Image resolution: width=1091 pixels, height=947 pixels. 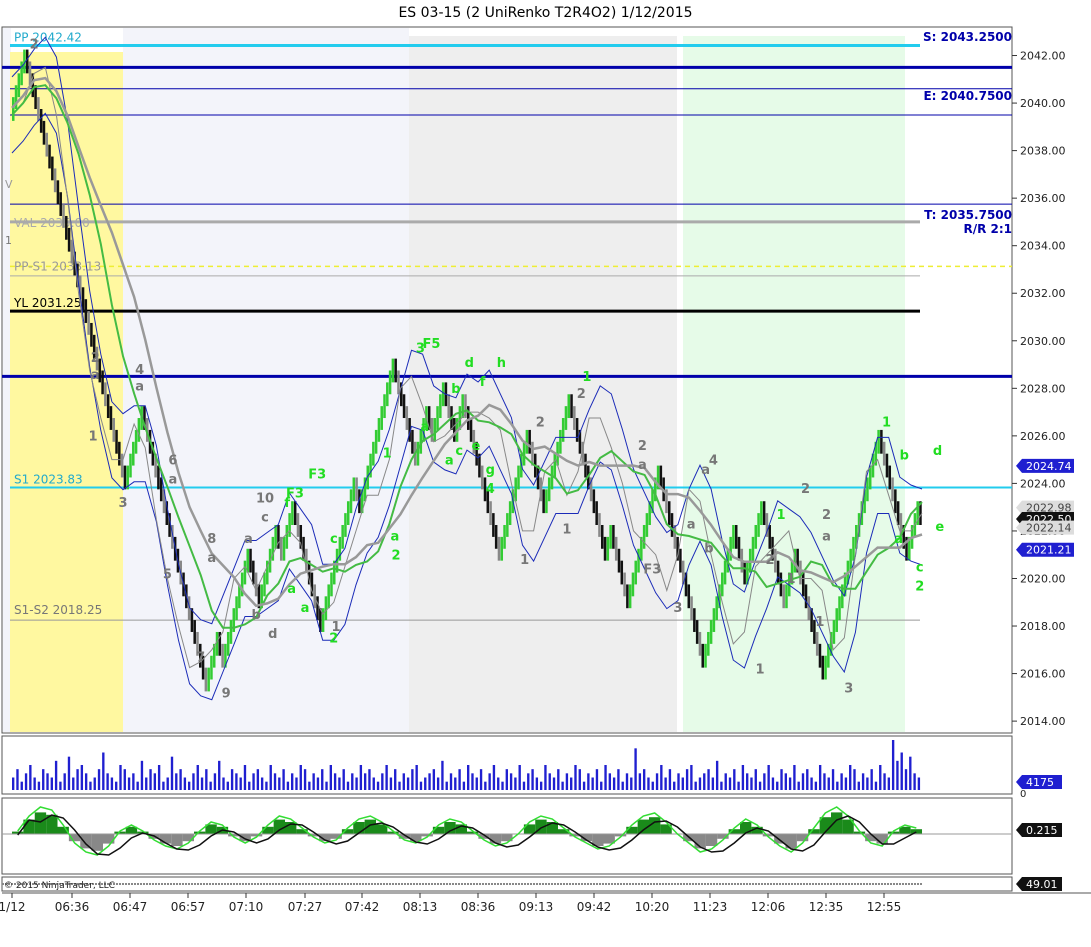 I want to click on wave-label: d, so click(x=469, y=363).